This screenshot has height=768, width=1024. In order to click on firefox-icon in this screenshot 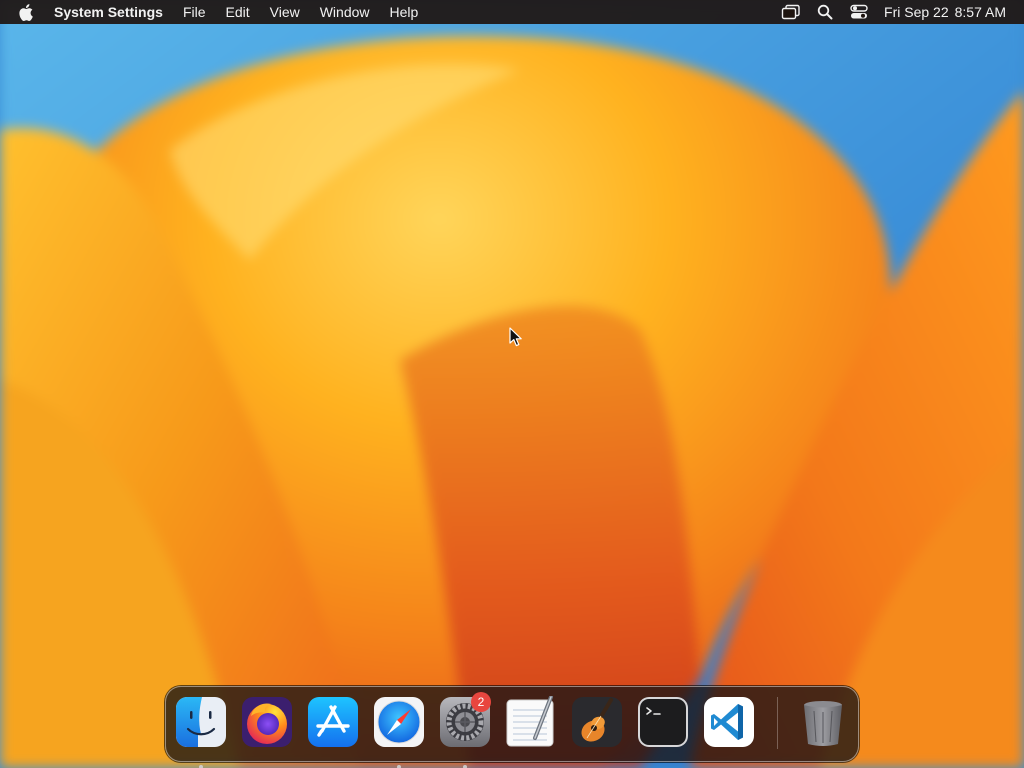, I will do `click(267, 722)`.